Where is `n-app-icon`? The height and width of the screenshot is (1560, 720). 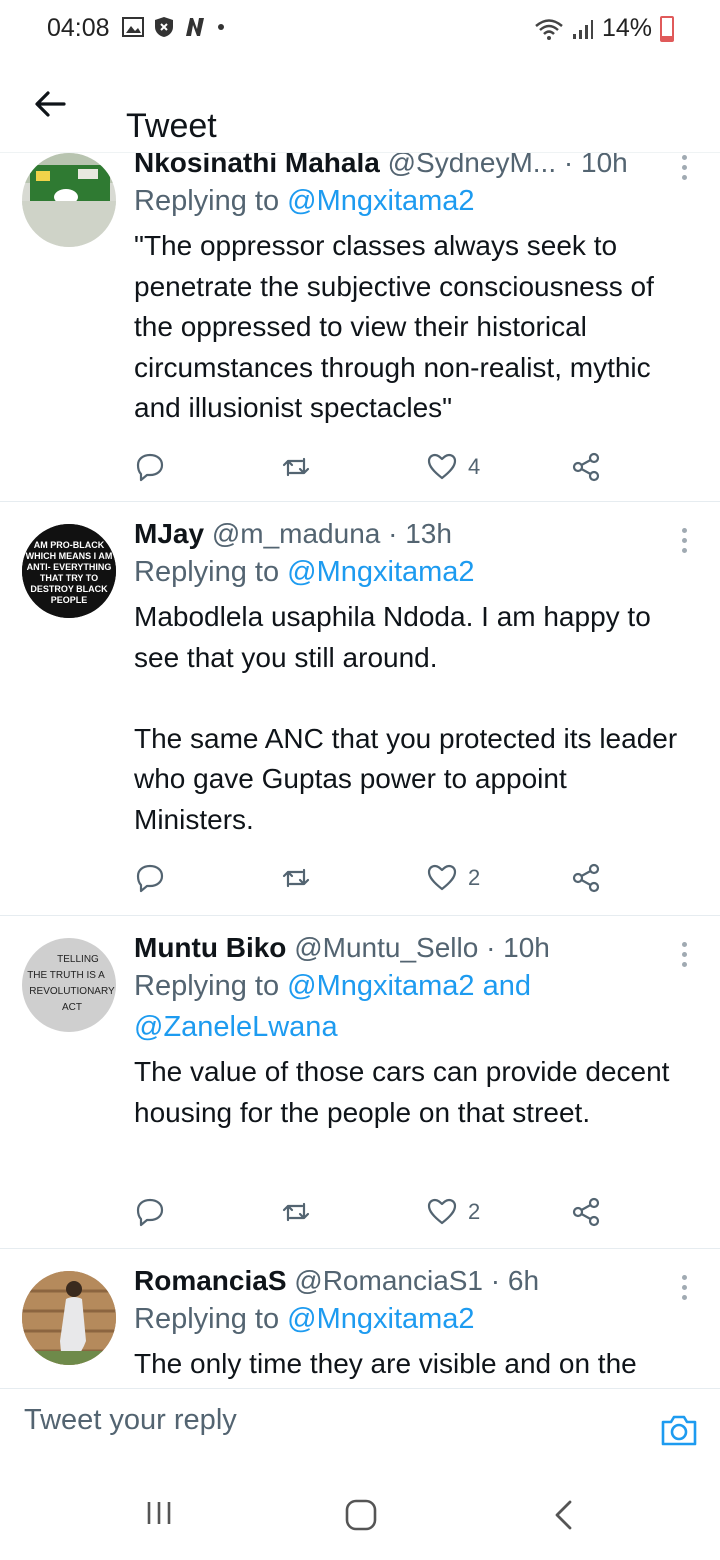 n-app-icon is located at coordinates (195, 27).